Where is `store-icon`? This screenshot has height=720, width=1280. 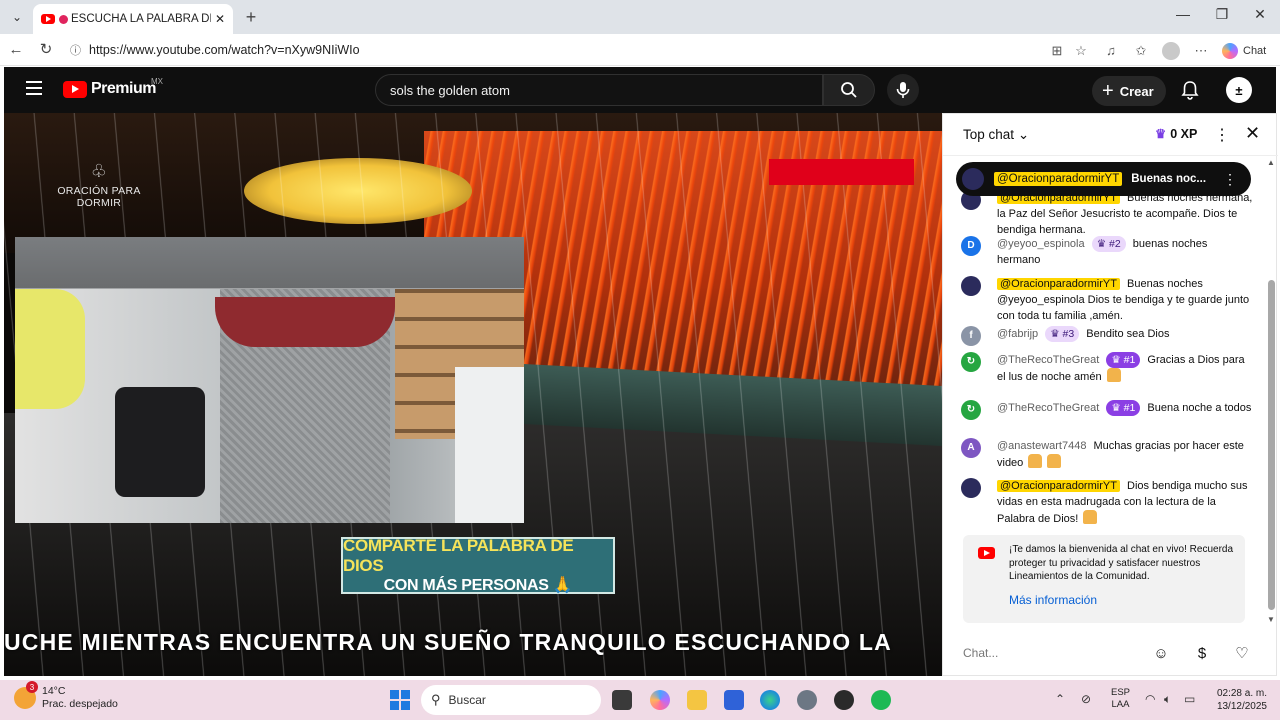
store-icon is located at coordinates (734, 700).